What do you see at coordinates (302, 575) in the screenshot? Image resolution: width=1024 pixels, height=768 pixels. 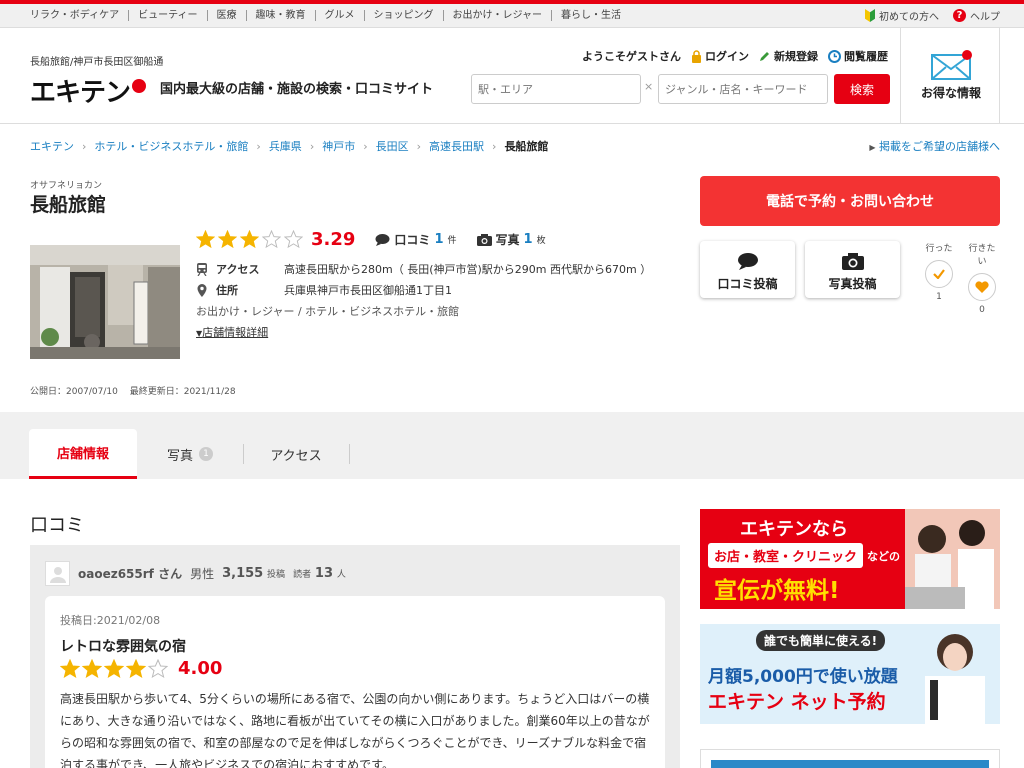 I see `reviewer-readers-label: 読者` at bounding box center [302, 575].